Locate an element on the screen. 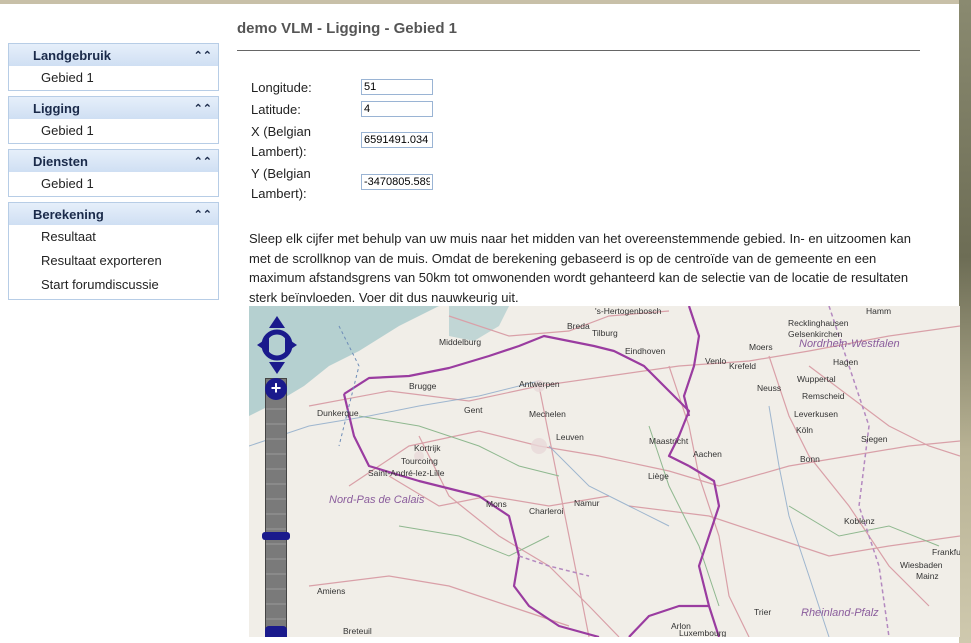 The image size is (971, 643). map-city-label: Charleroi is located at coordinates (546, 511).